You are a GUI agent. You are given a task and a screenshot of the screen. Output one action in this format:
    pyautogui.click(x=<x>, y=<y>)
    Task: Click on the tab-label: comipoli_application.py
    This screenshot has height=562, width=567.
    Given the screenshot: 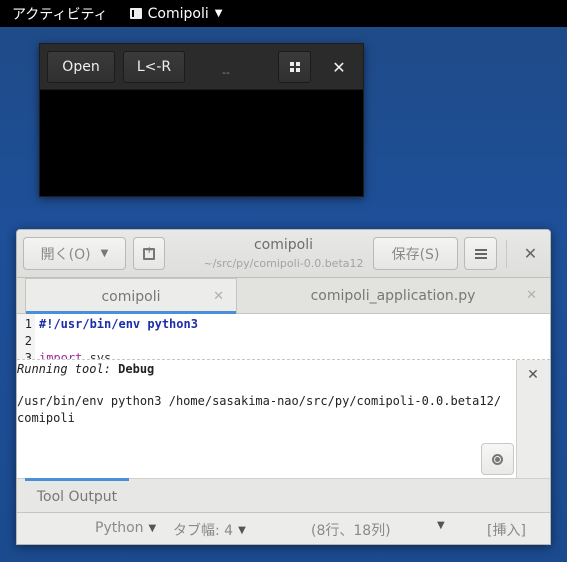 What is the action you would take?
    pyautogui.click(x=393, y=296)
    